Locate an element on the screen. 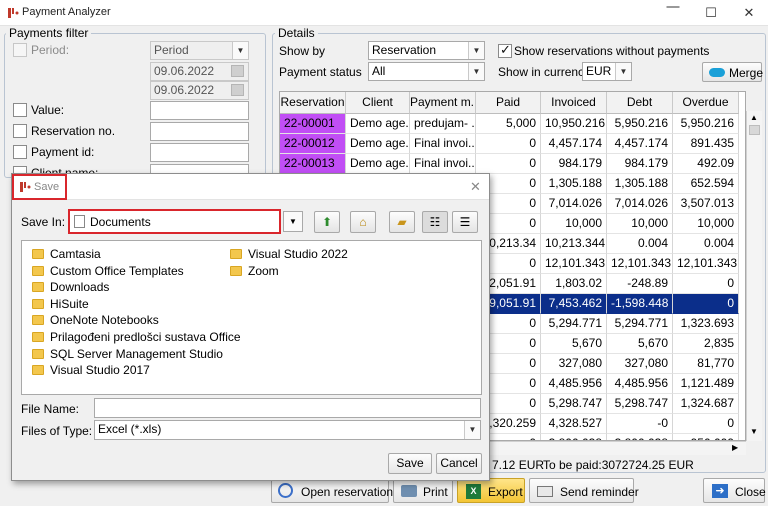 This screenshot has width=768, height=506. table-cell: 652.594 is located at coordinates (706, 184).